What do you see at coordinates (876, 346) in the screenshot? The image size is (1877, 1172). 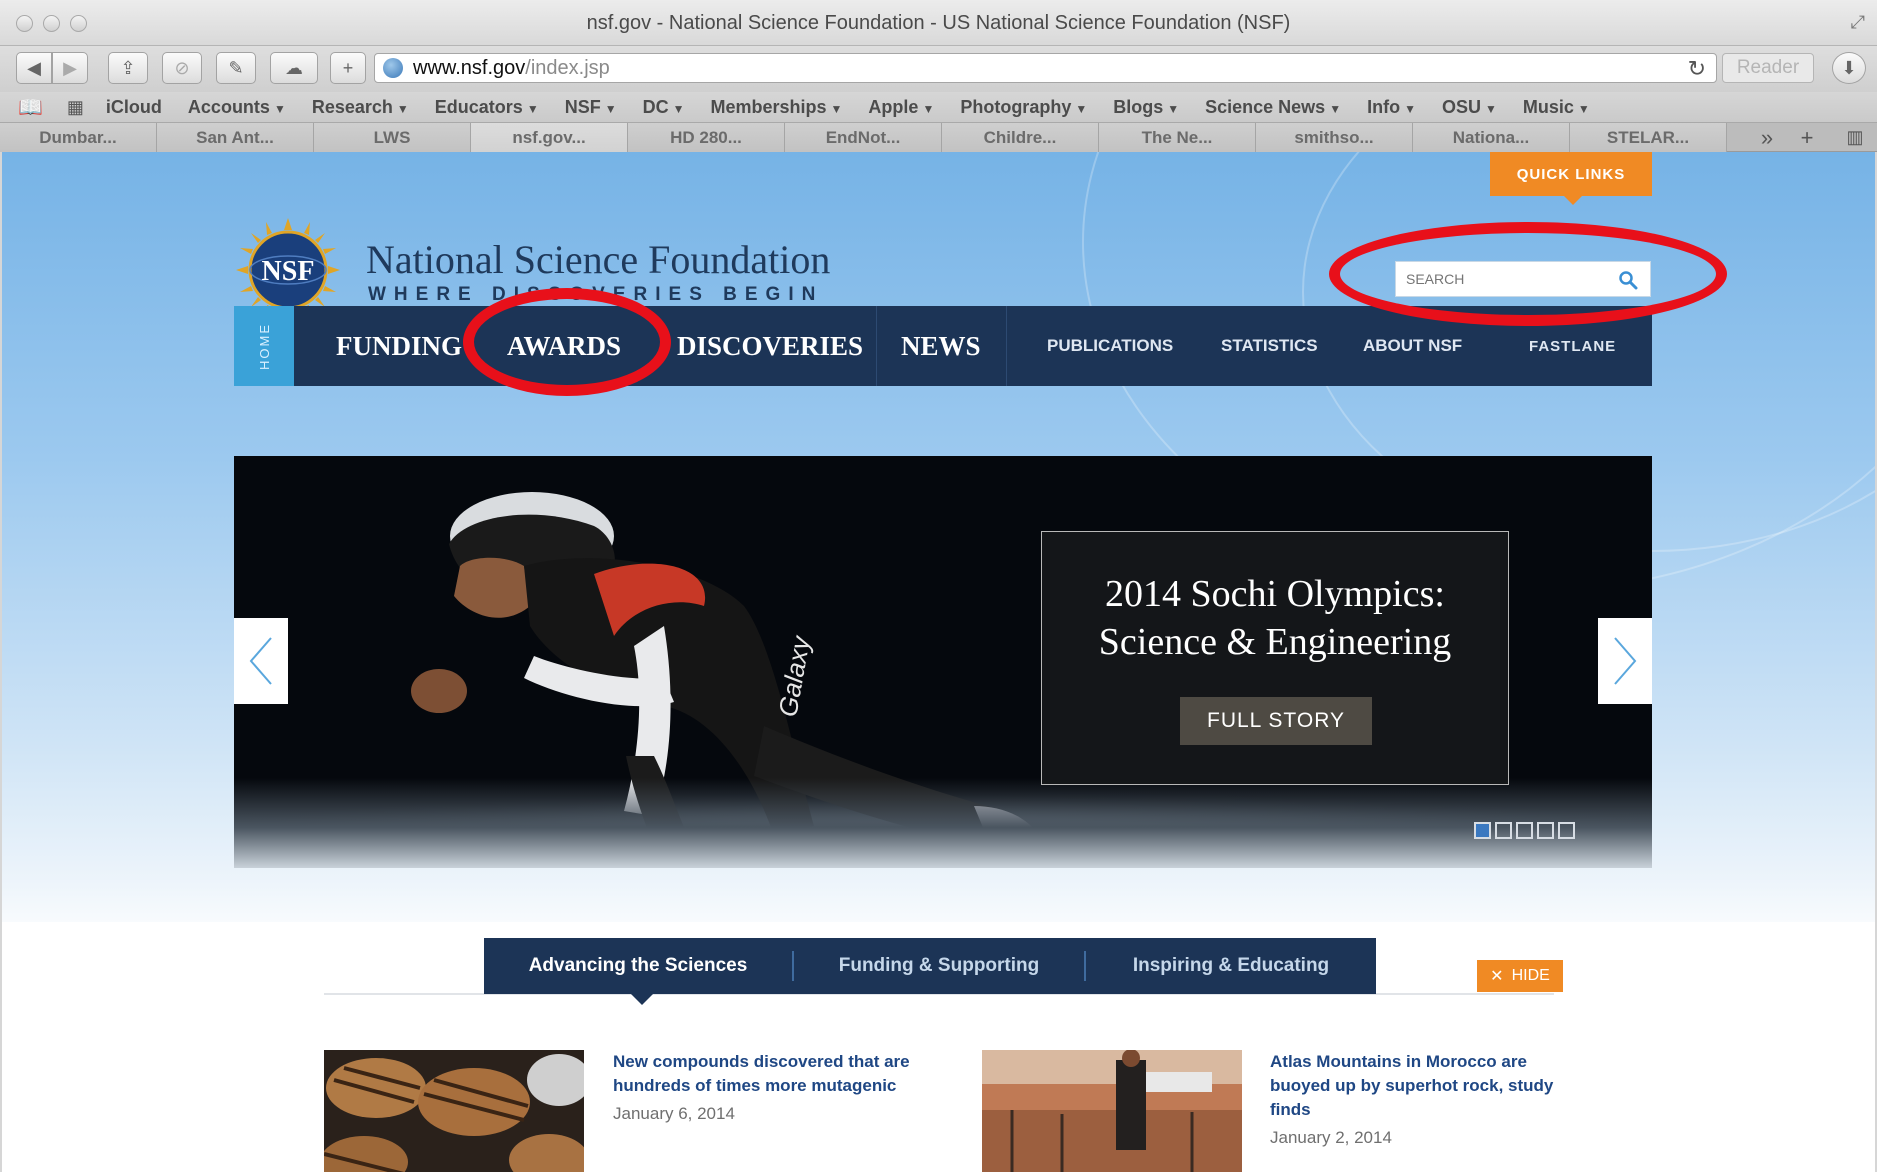 I see `nav-divider` at bounding box center [876, 346].